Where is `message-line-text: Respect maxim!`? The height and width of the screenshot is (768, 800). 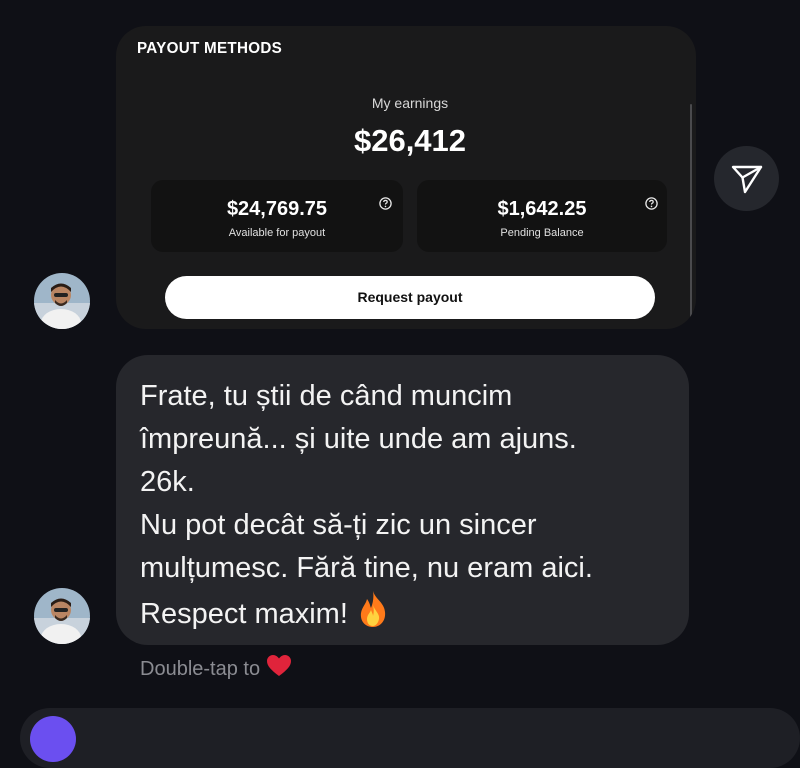
message-line-text: Respect maxim! is located at coordinates (244, 614).